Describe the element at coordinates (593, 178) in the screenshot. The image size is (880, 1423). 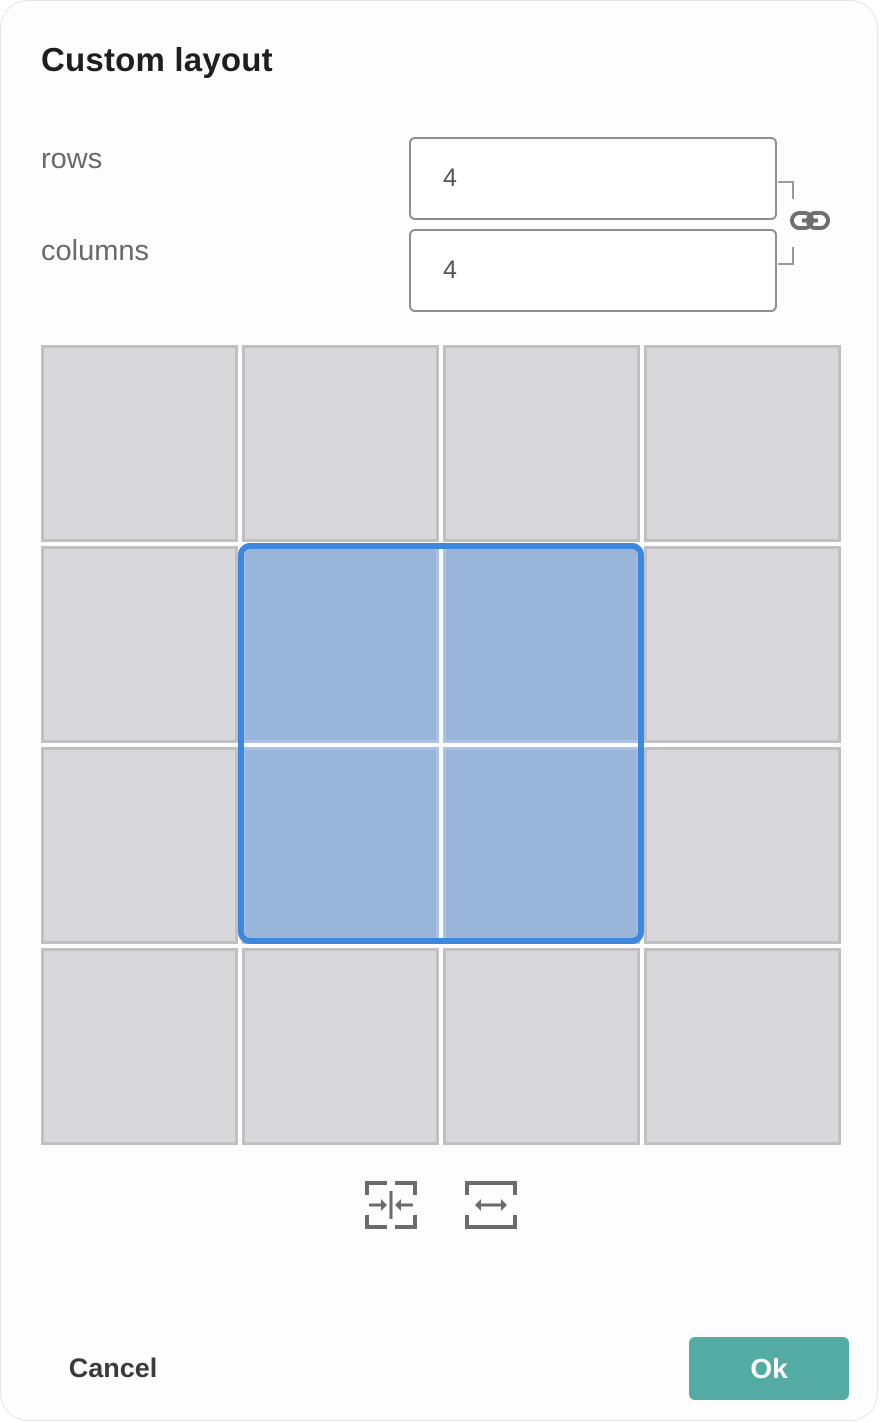
I see `rows-input` at that location.